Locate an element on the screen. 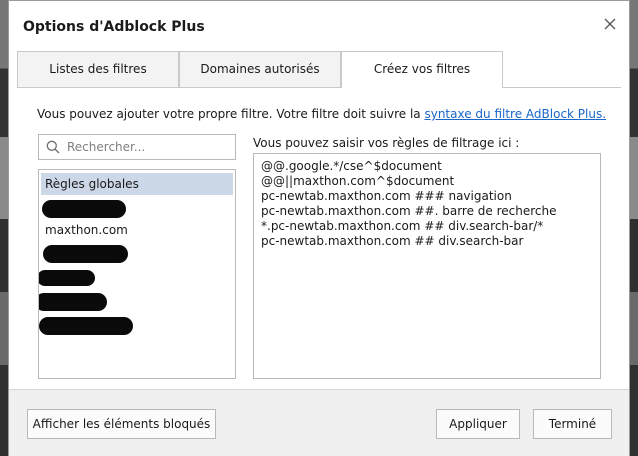  close-icon is located at coordinates (610, 24).